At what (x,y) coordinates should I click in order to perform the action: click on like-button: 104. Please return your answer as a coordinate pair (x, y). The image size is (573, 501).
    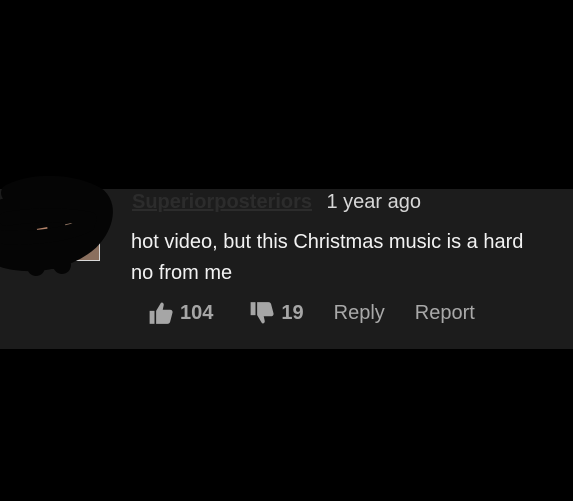
    Looking at the image, I should click on (180, 313).